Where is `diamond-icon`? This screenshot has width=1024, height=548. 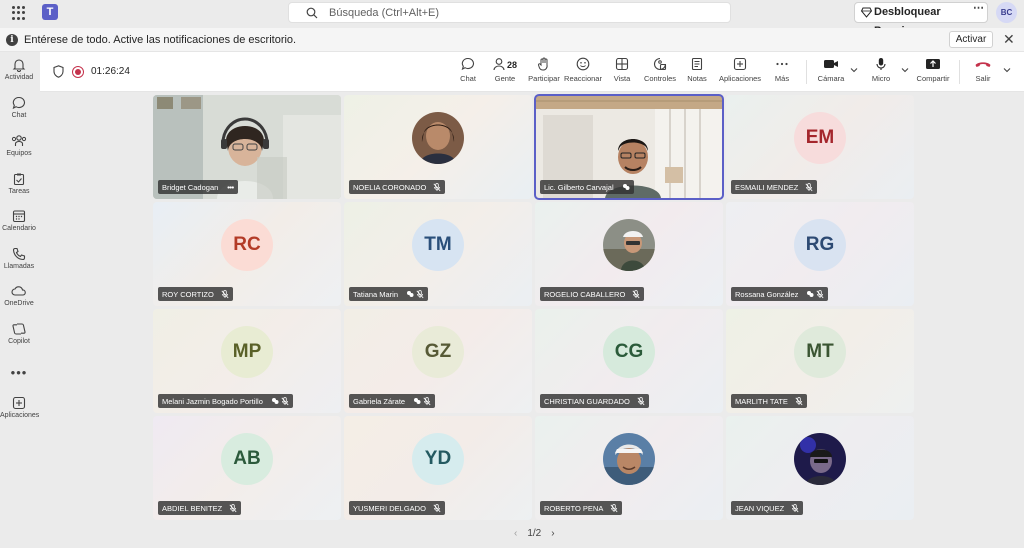
diamond-icon is located at coordinates (866, 12).